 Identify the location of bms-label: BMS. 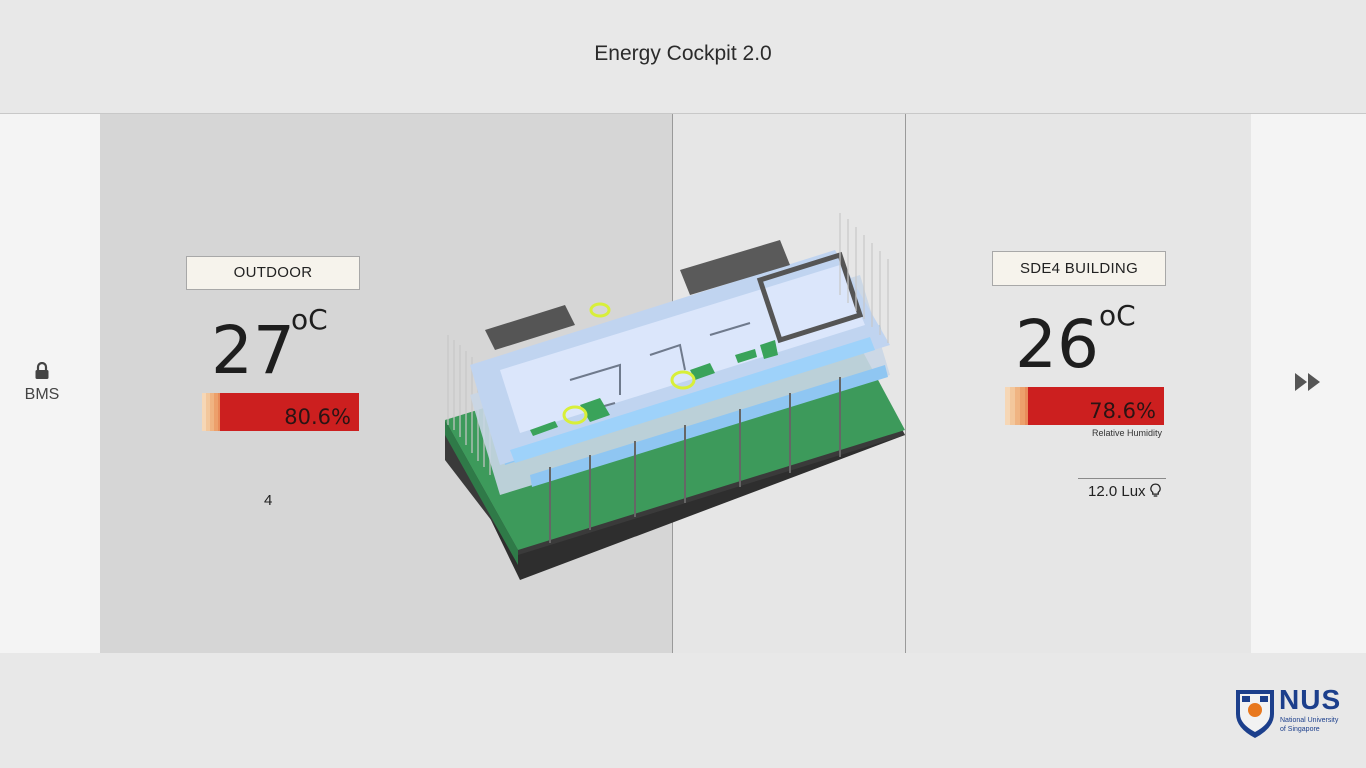
(42, 394).